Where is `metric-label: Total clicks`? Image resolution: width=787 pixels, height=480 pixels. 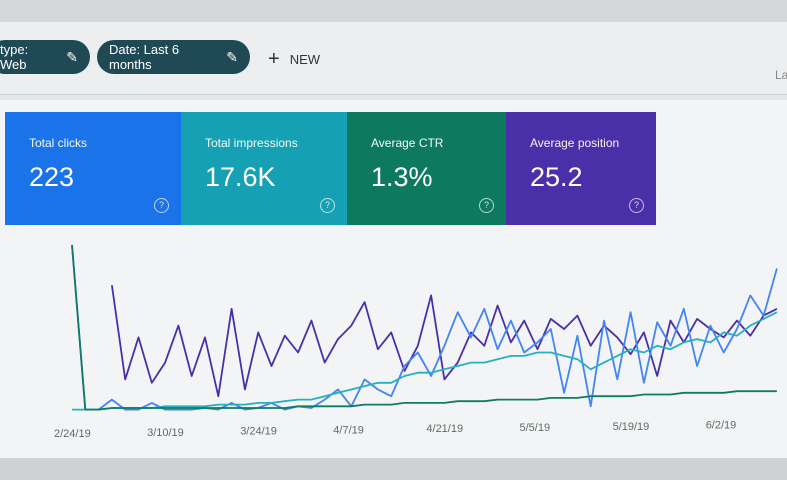
metric-label: Total clicks is located at coordinates (58, 143).